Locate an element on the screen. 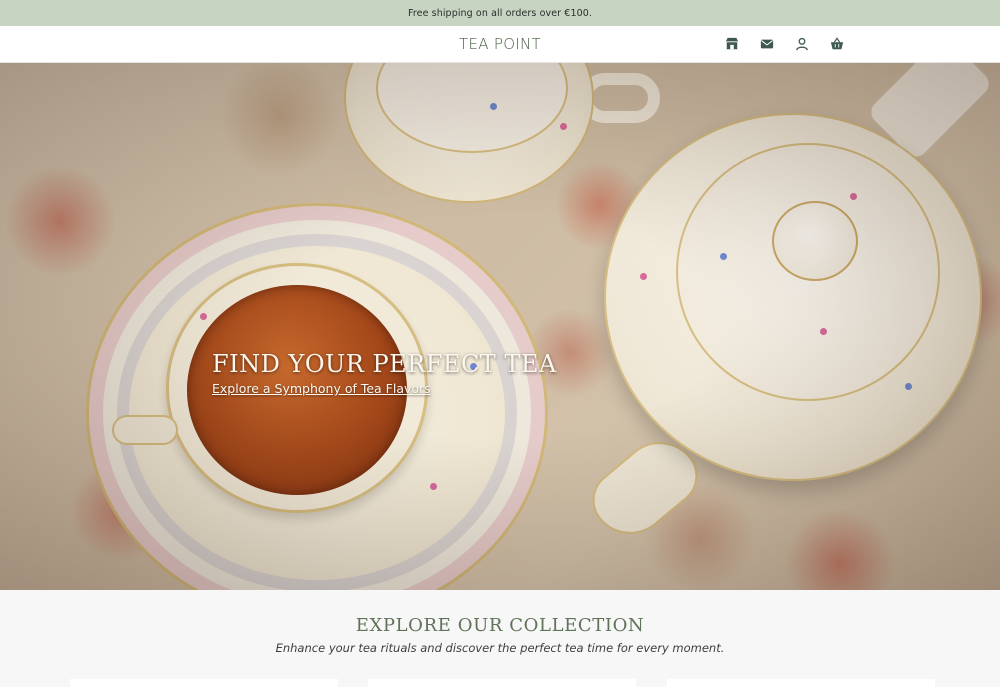  announcement-bar: Free shipping on all orders over €100. is located at coordinates (500, 13).